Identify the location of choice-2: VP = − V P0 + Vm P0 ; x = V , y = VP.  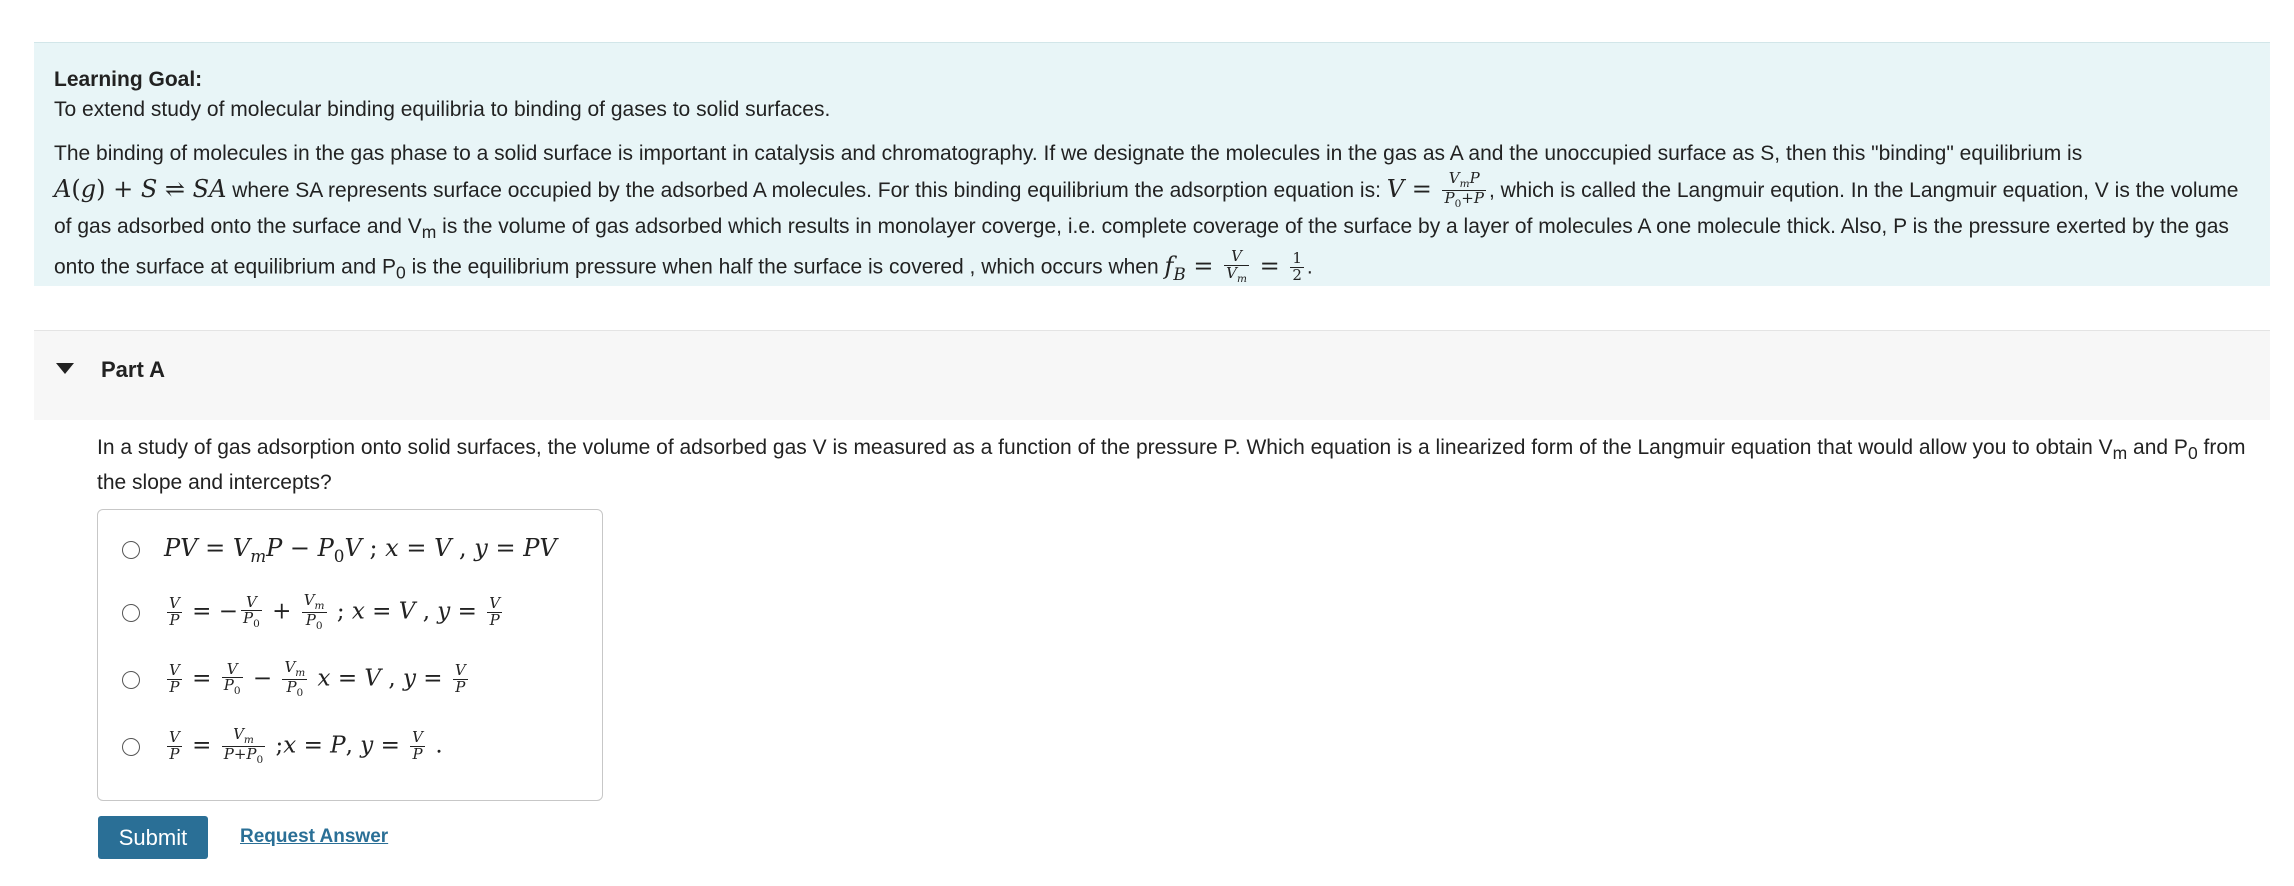
(313, 612).